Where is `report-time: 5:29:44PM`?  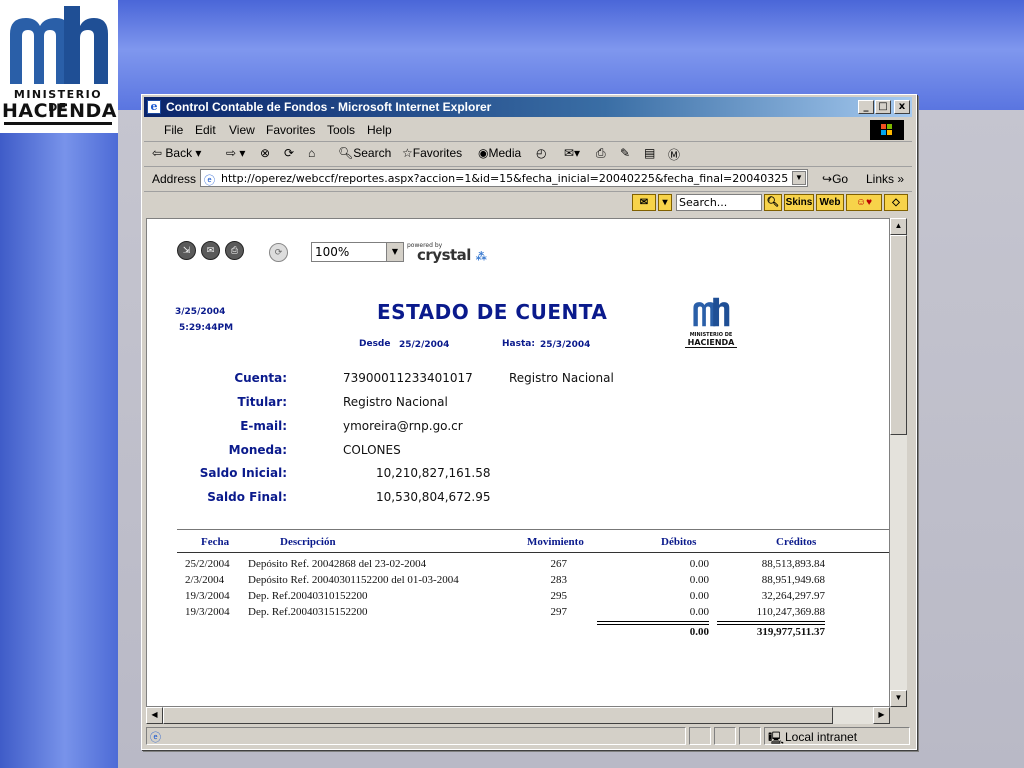
report-time: 5:29:44PM is located at coordinates (206, 328).